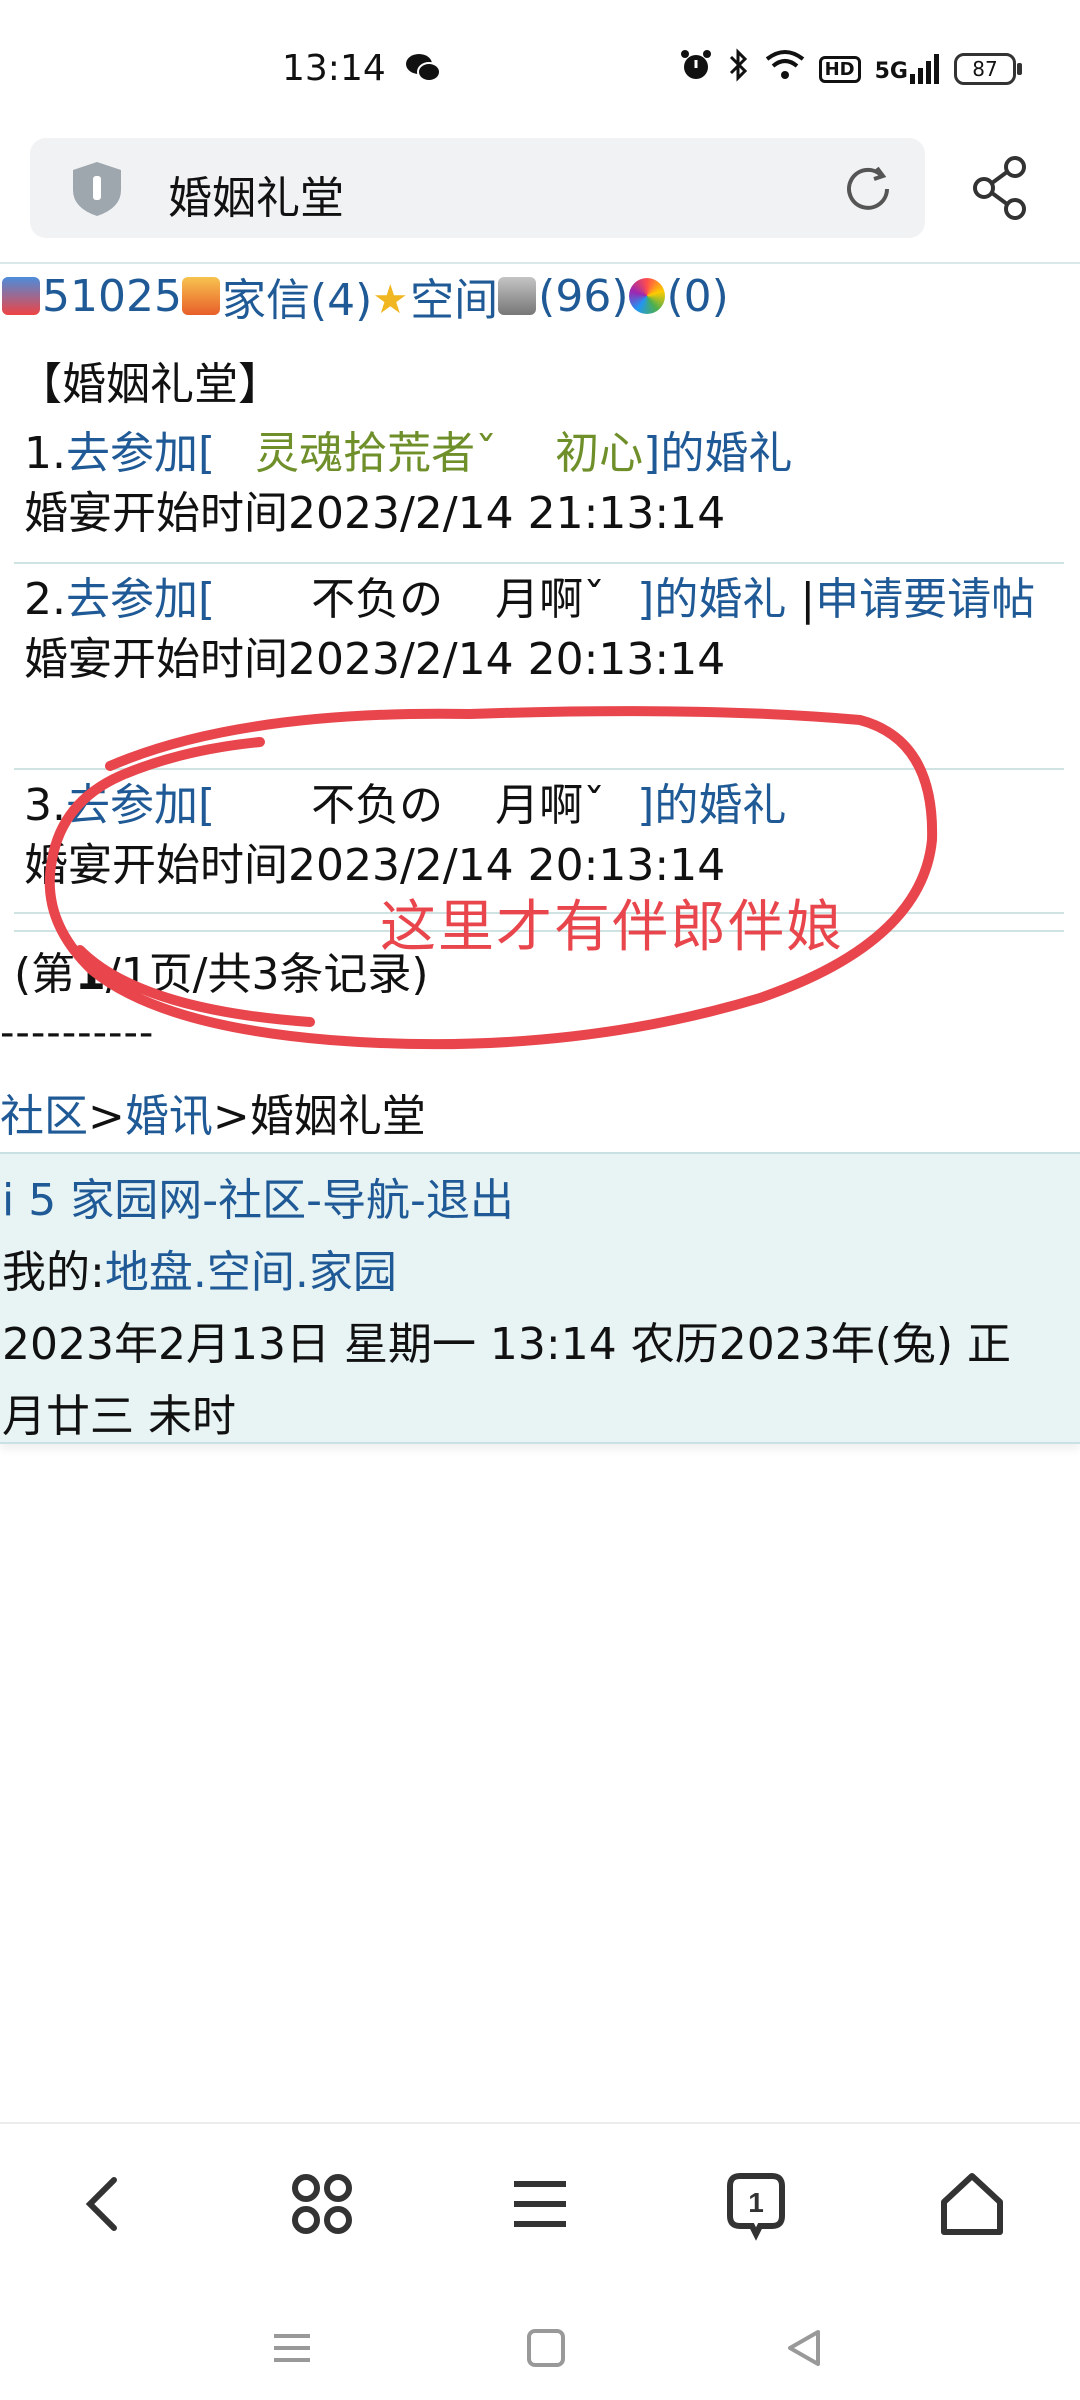 The height and width of the screenshot is (2400, 1080). Describe the element at coordinates (199, 1272) in the screenshot. I see `footer-mine: 我的:地盘.空间.家园` at that location.